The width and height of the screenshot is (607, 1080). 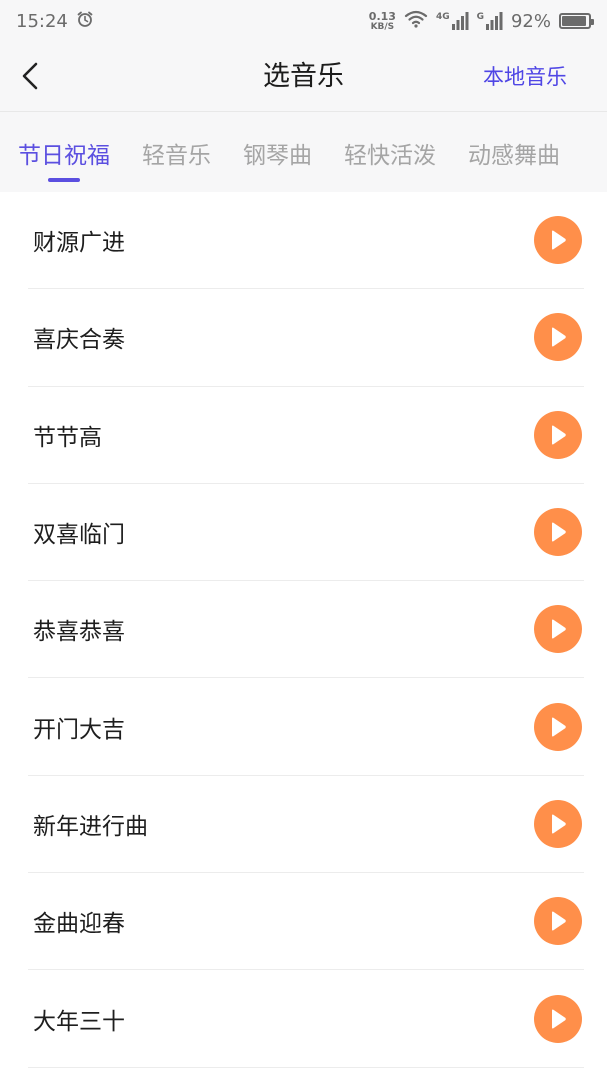 What do you see at coordinates (416, 21) in the screenshot?
I see `wifi-icon` at bounding box center [416, 21].